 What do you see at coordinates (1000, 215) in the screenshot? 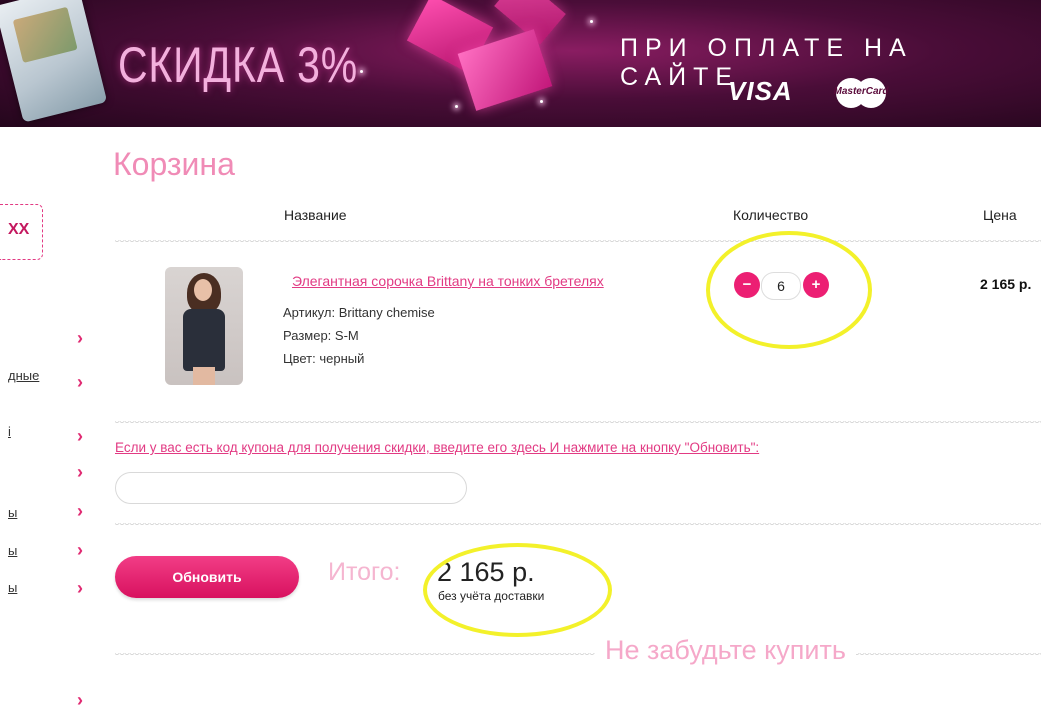
I see `column-header-price: Цена` at bounding box center [1000, 215].